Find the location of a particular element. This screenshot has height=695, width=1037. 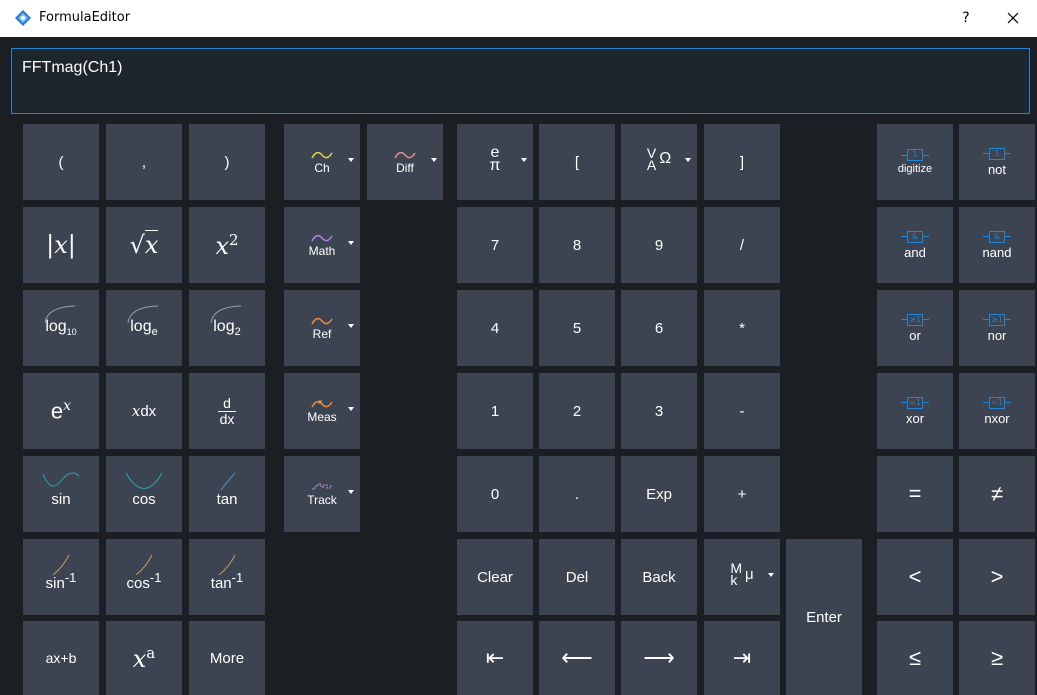

key-7: 7 is located at coordinates (495, 245).